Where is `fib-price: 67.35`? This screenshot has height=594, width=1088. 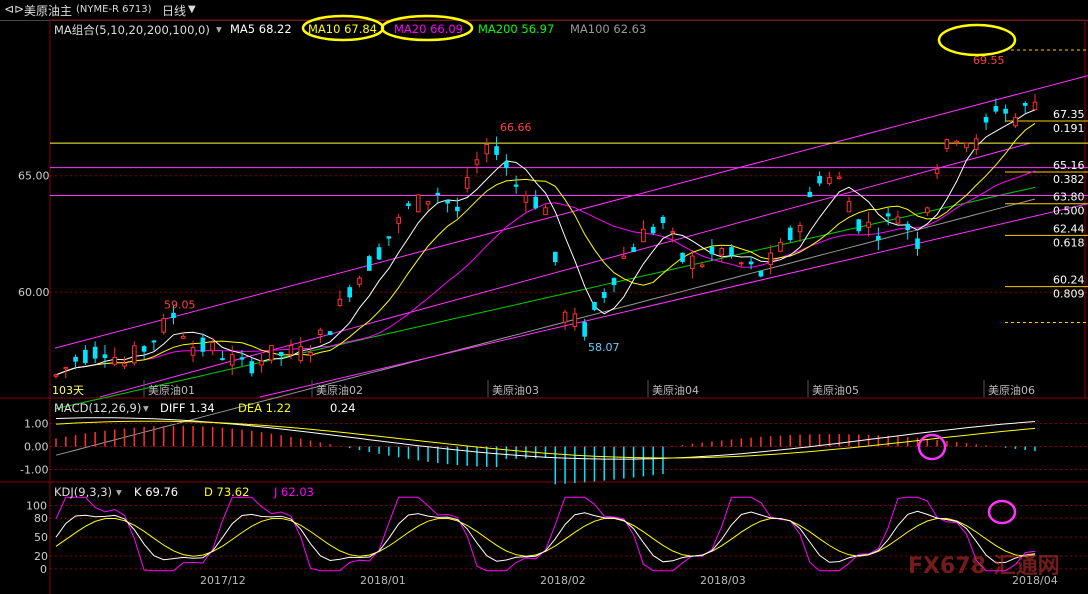 fib-price: 67.35 is located at coordinates (1069, 114).